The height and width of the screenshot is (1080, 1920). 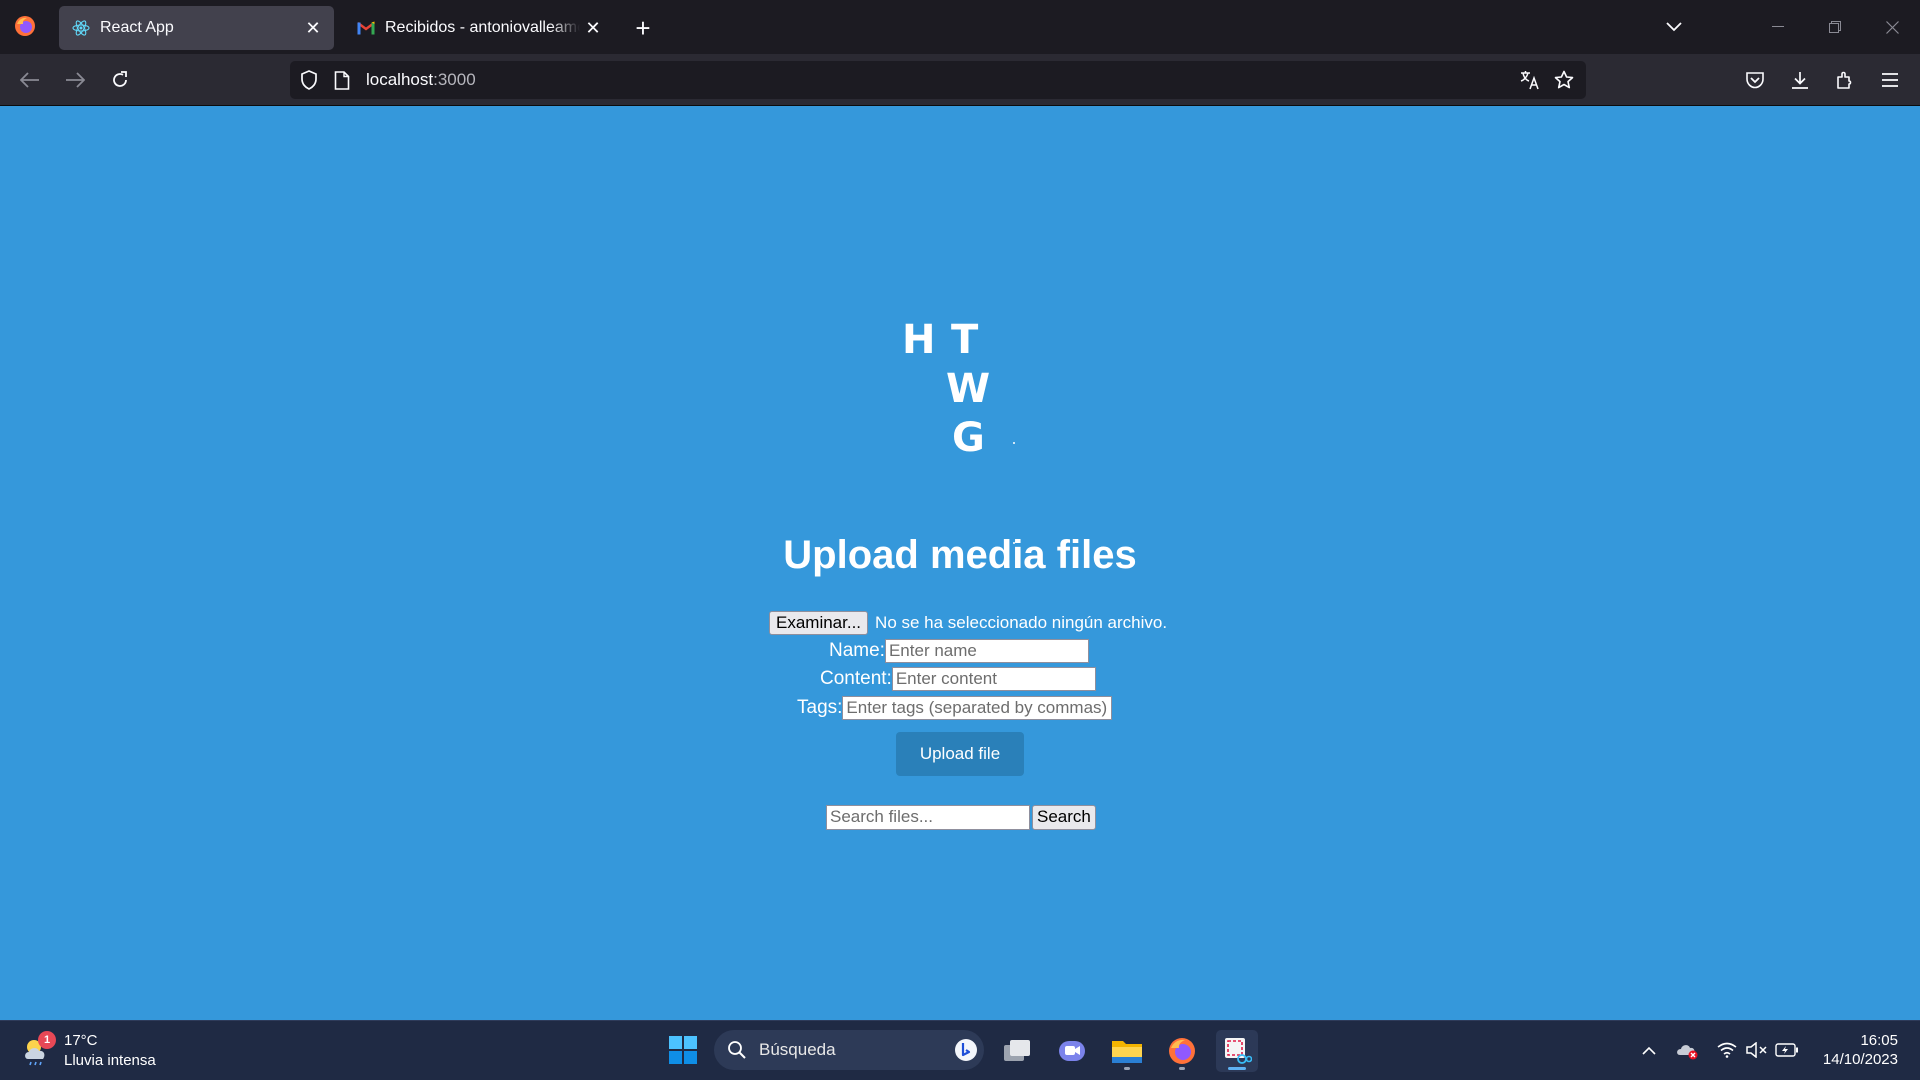 What do you see at coordinates (366, 28) in the screenshot?
I see `gmail-icon` at bounding box center [366, 28].